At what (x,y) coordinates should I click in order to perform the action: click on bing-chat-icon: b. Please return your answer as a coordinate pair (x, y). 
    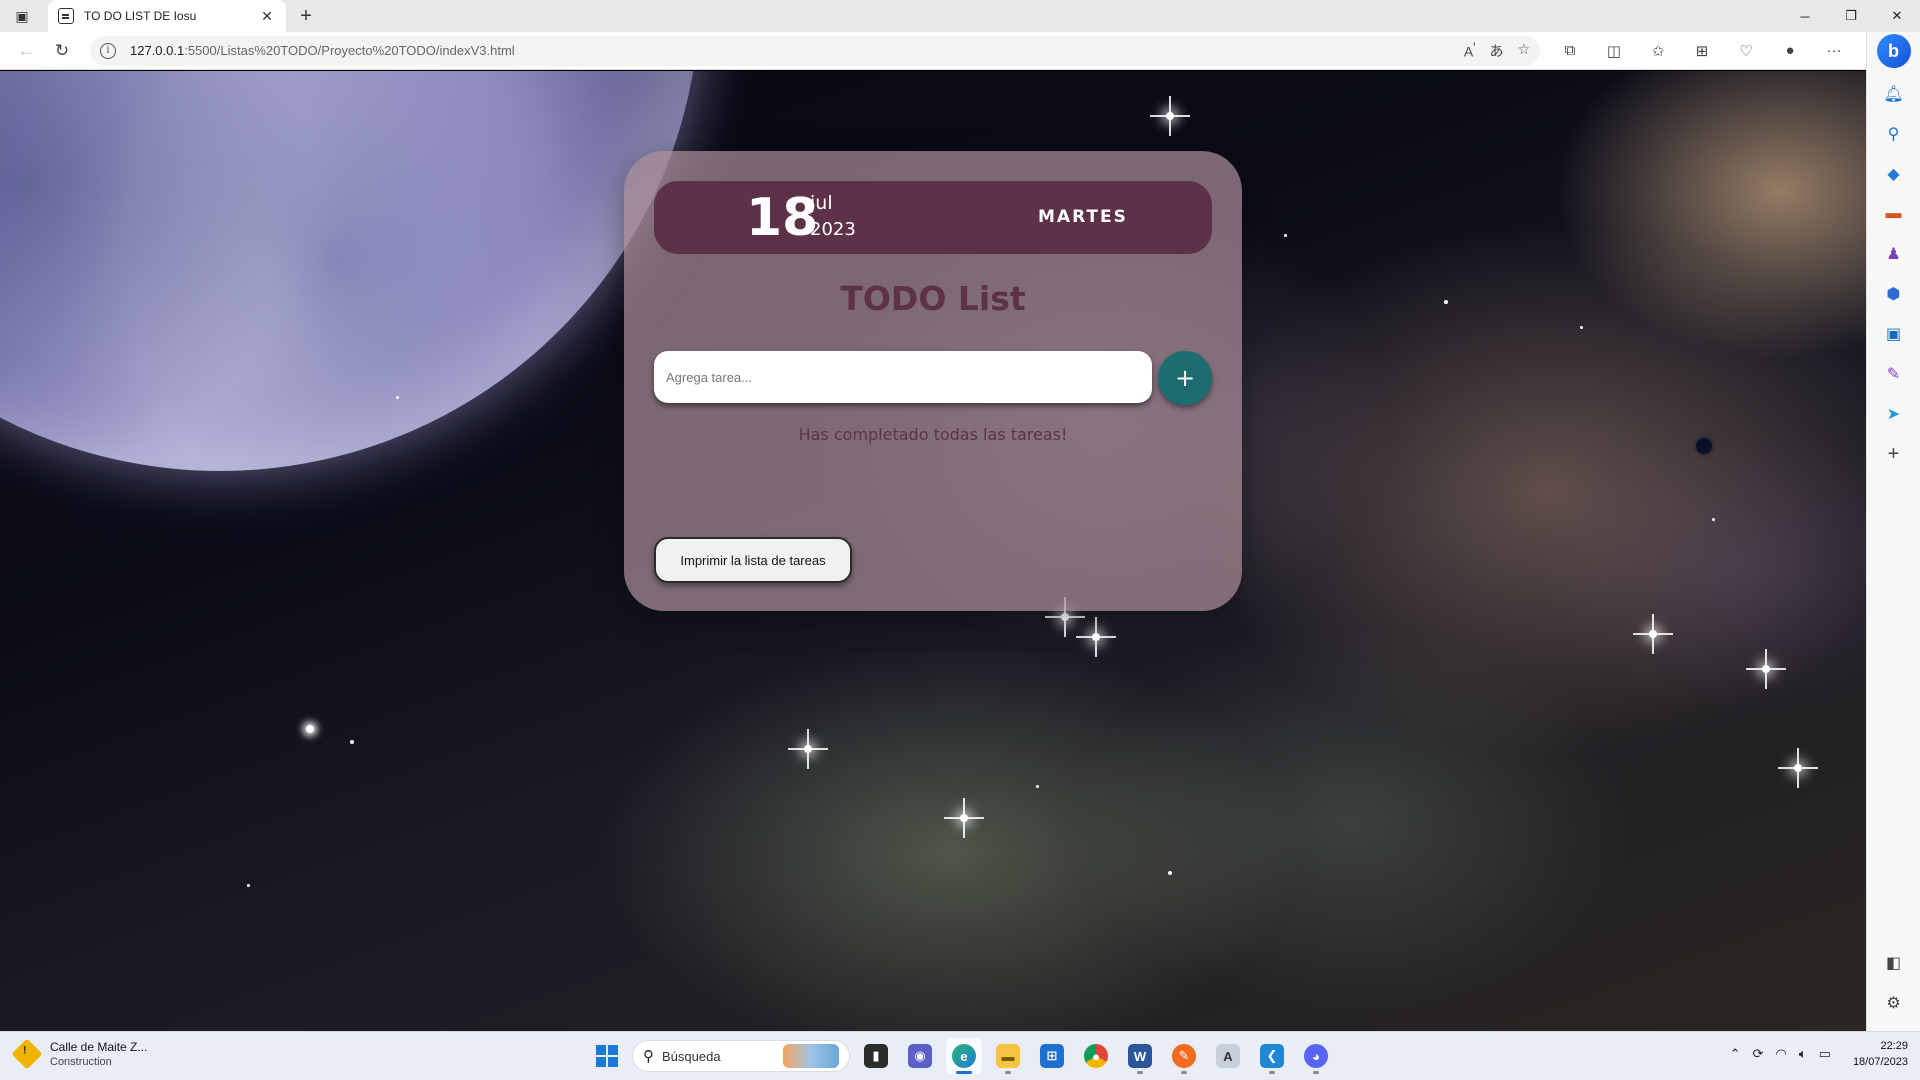
    Looking at the image, I should click on (1893, 51).